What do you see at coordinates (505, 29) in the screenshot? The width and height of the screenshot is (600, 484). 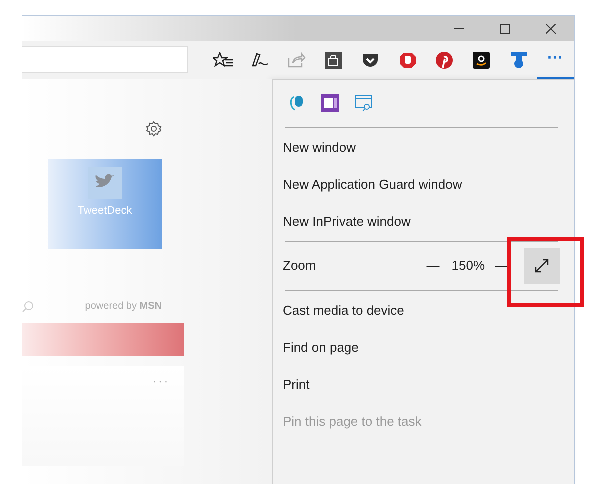 I see `maximize-icon` at bounding box center [505, 29].